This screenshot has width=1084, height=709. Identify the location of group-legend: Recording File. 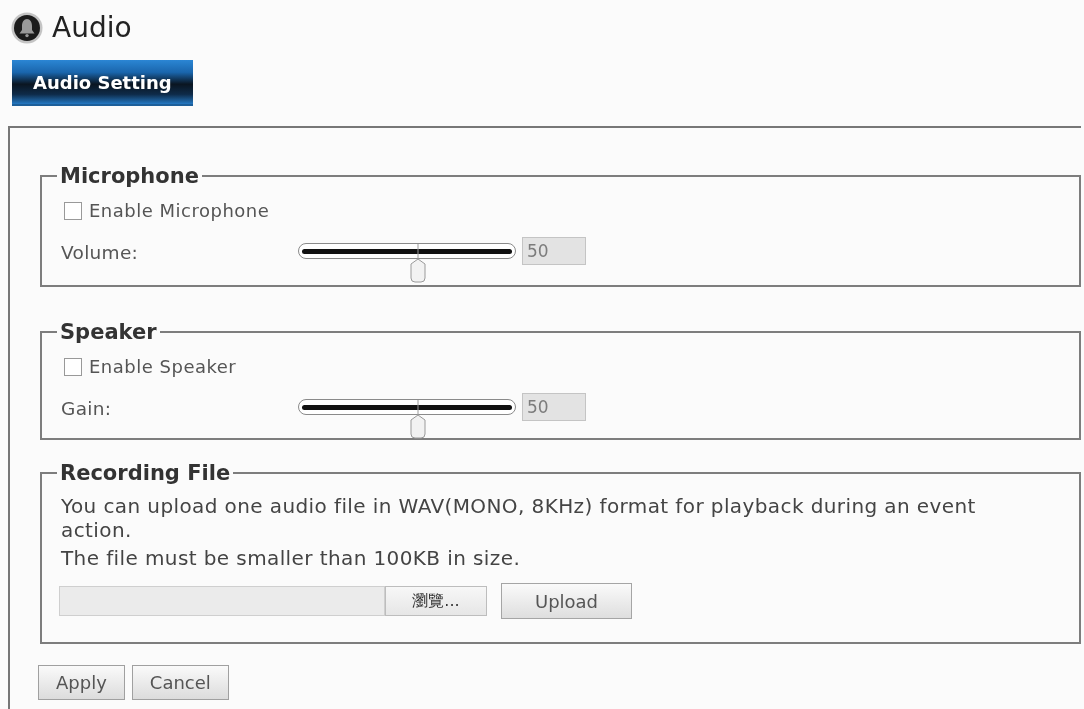
(145, 473).